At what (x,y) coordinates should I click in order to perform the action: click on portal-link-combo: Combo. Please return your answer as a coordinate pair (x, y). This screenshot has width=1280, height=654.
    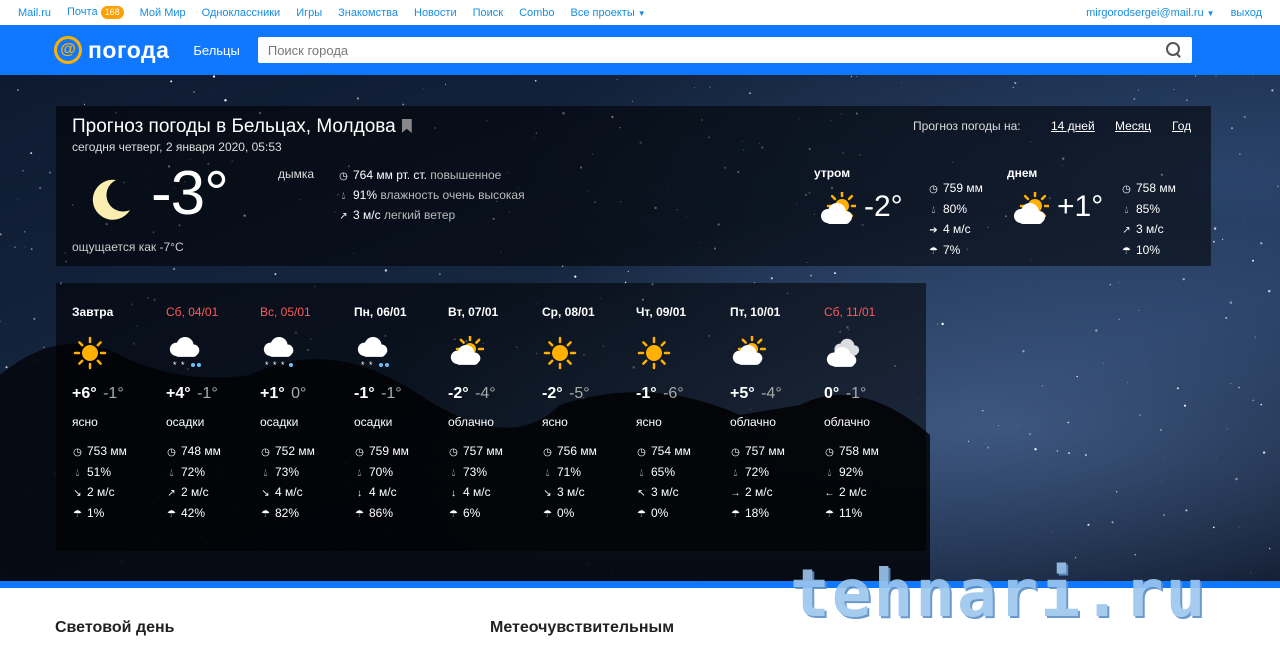
    Looking at the image, I should click on (536, 13).